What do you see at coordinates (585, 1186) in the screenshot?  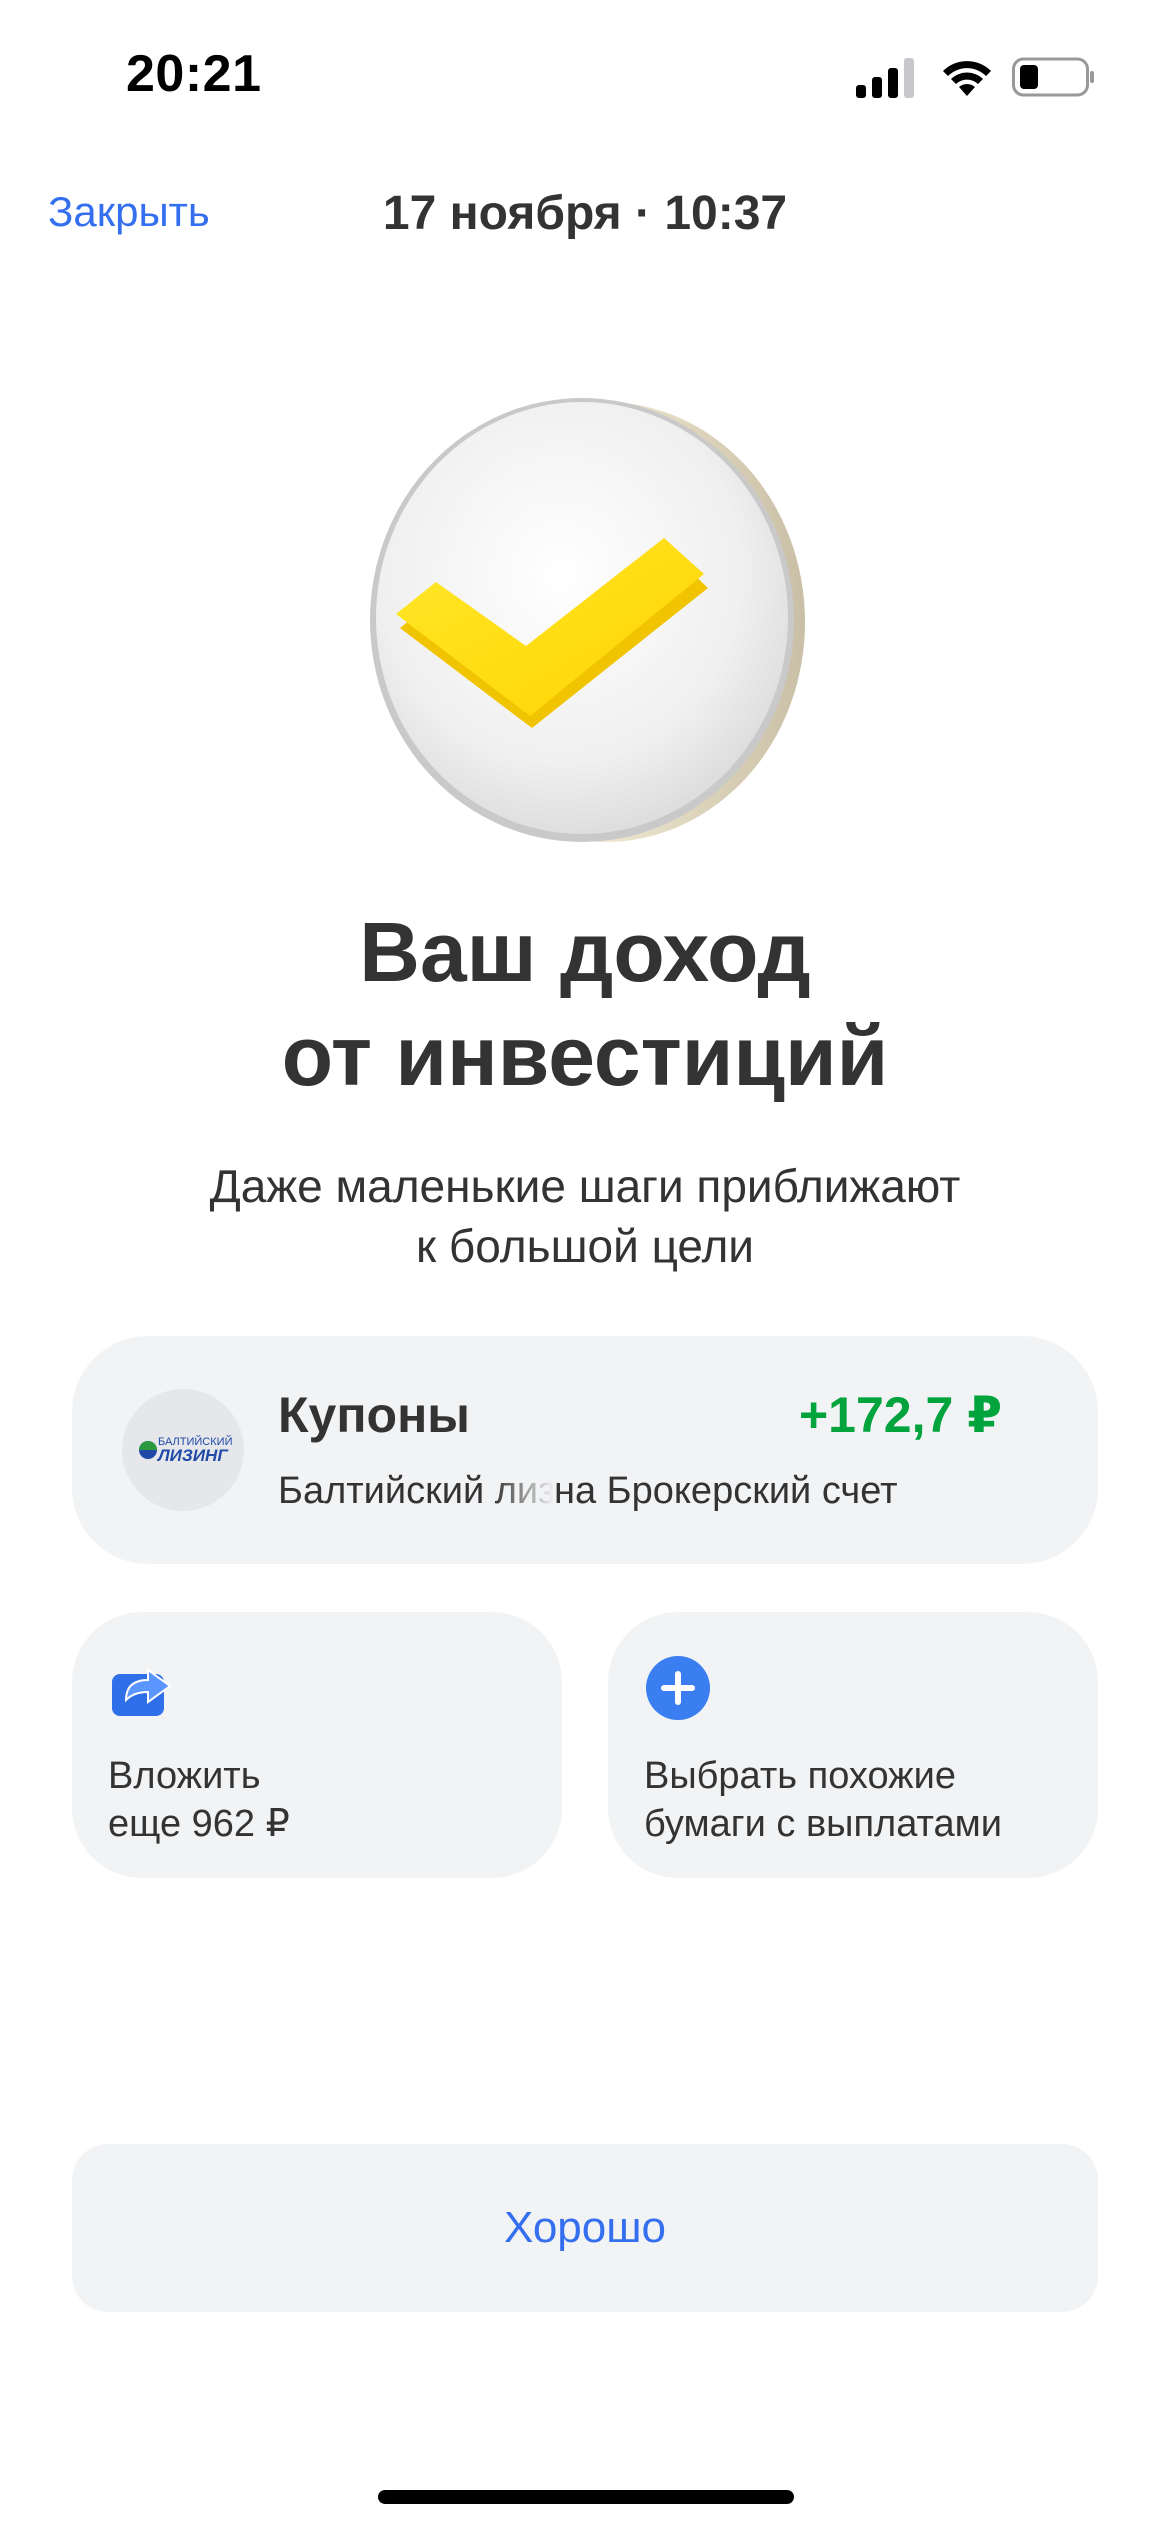 I see `subtitle-line-1: Даже маленькие шаги приближают` at bounding box center [585, 1186].